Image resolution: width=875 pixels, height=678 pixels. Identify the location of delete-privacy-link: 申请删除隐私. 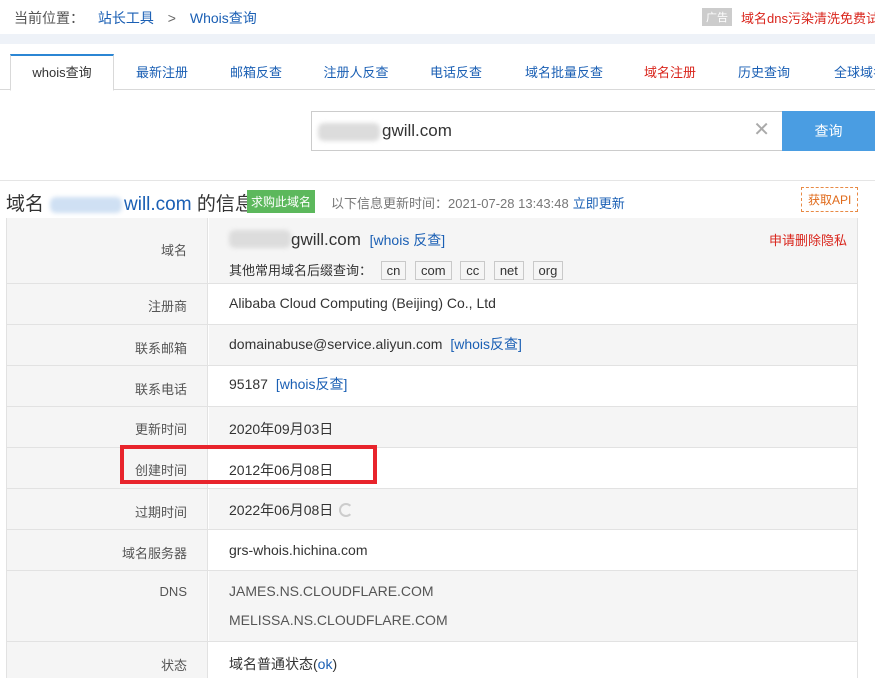
(808, 239).